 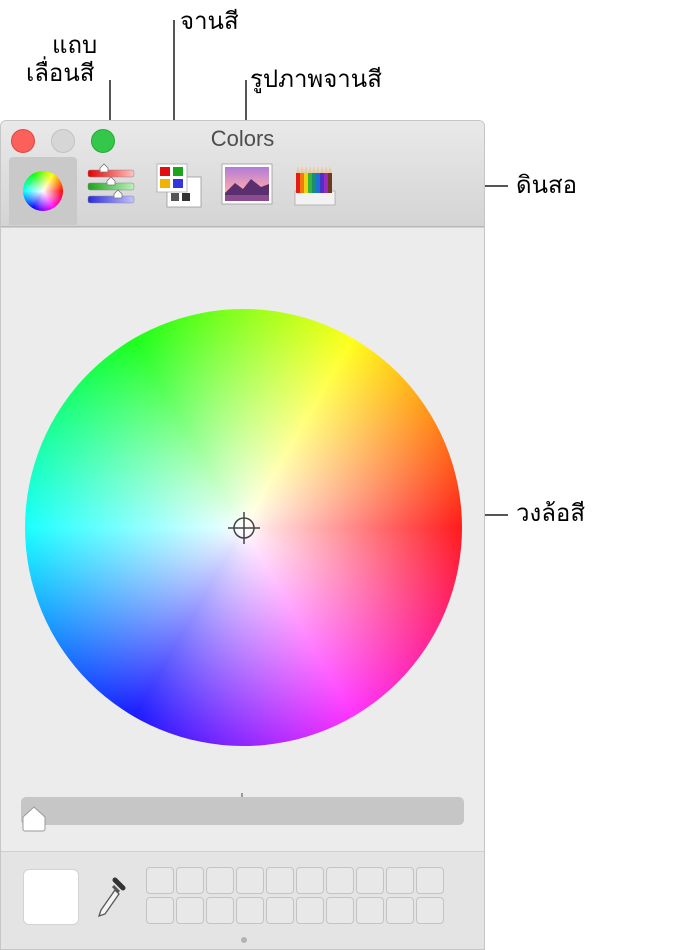 I want to click on callout-sliders-line2: เลื่อนสี, so click(x=60, y=73).